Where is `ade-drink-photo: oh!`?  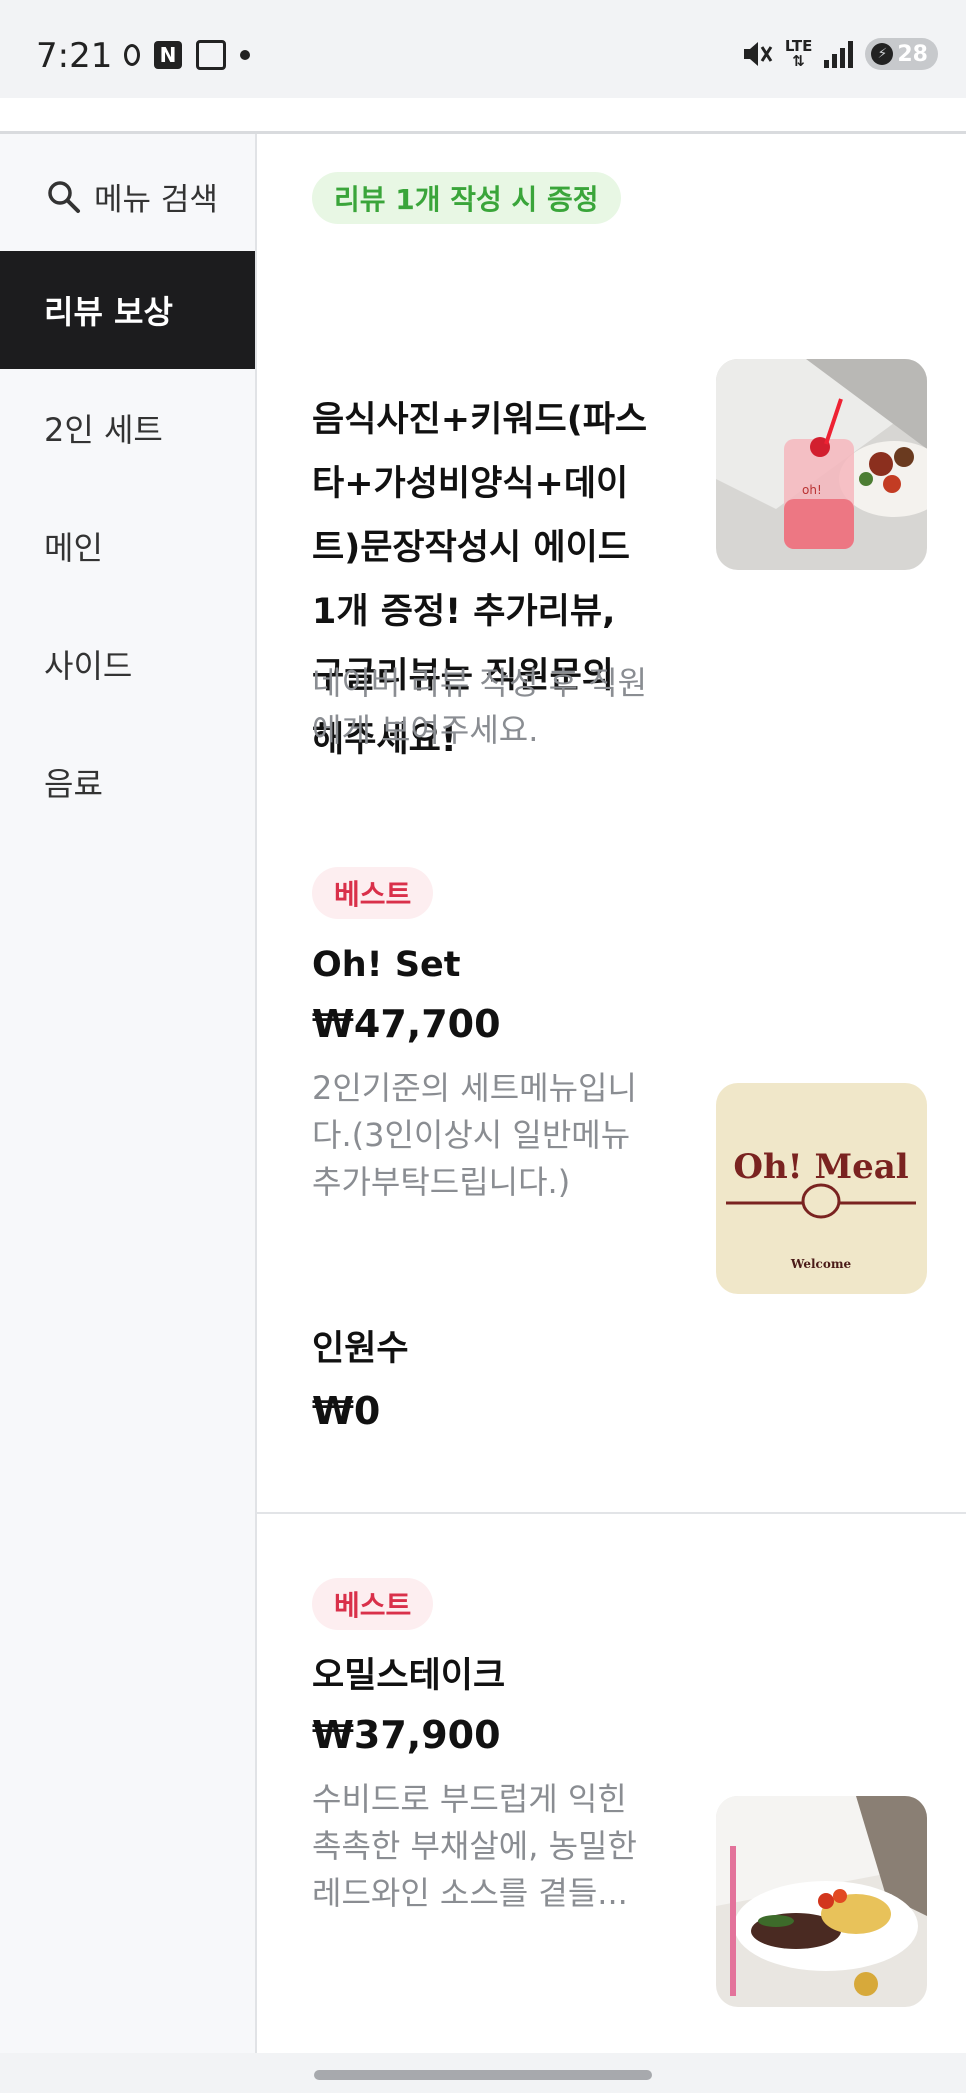
ade-drink-photo: oh! is located at coordinates (821, 464).